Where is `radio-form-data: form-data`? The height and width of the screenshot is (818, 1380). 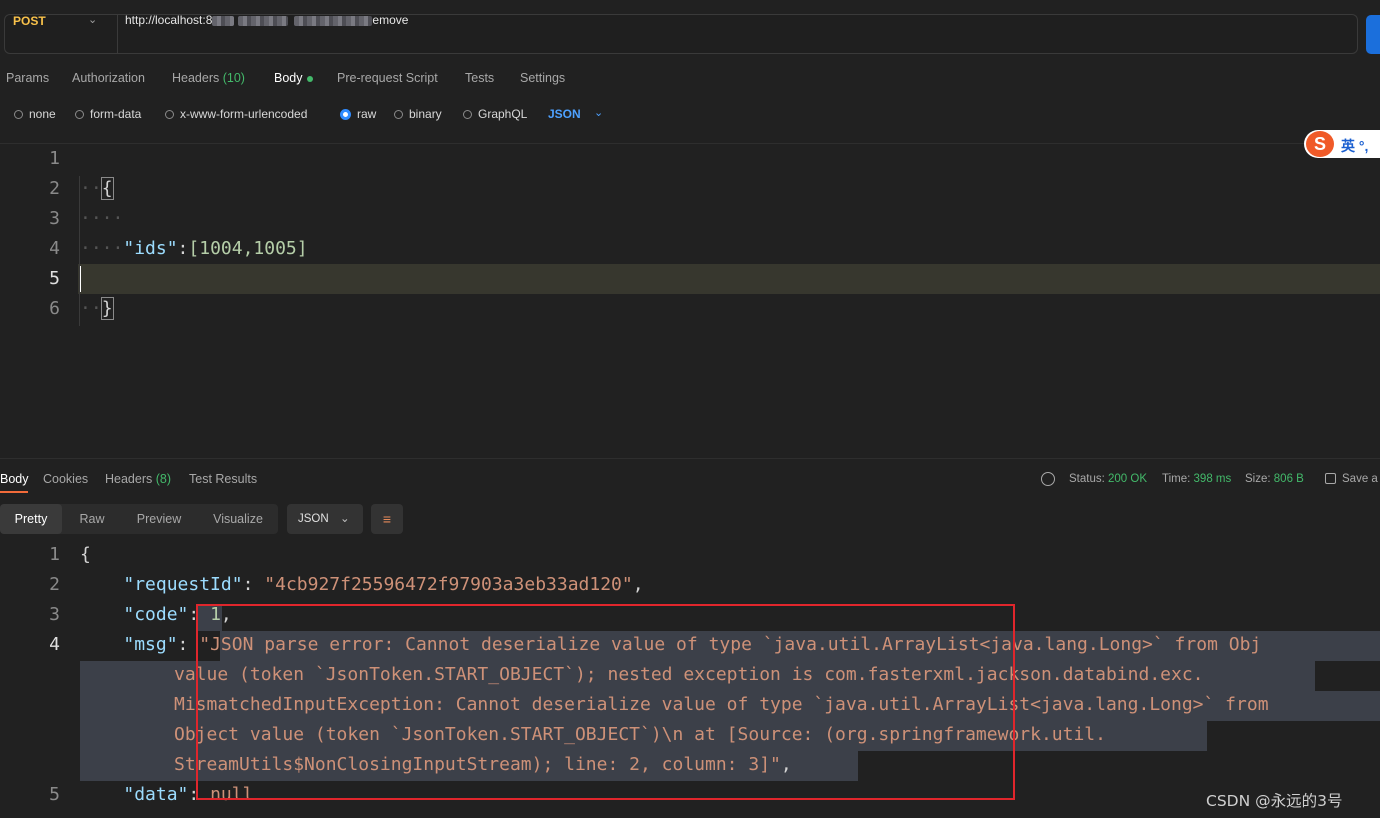 radio-form-data: form-data is located at coordinates (108, 114).